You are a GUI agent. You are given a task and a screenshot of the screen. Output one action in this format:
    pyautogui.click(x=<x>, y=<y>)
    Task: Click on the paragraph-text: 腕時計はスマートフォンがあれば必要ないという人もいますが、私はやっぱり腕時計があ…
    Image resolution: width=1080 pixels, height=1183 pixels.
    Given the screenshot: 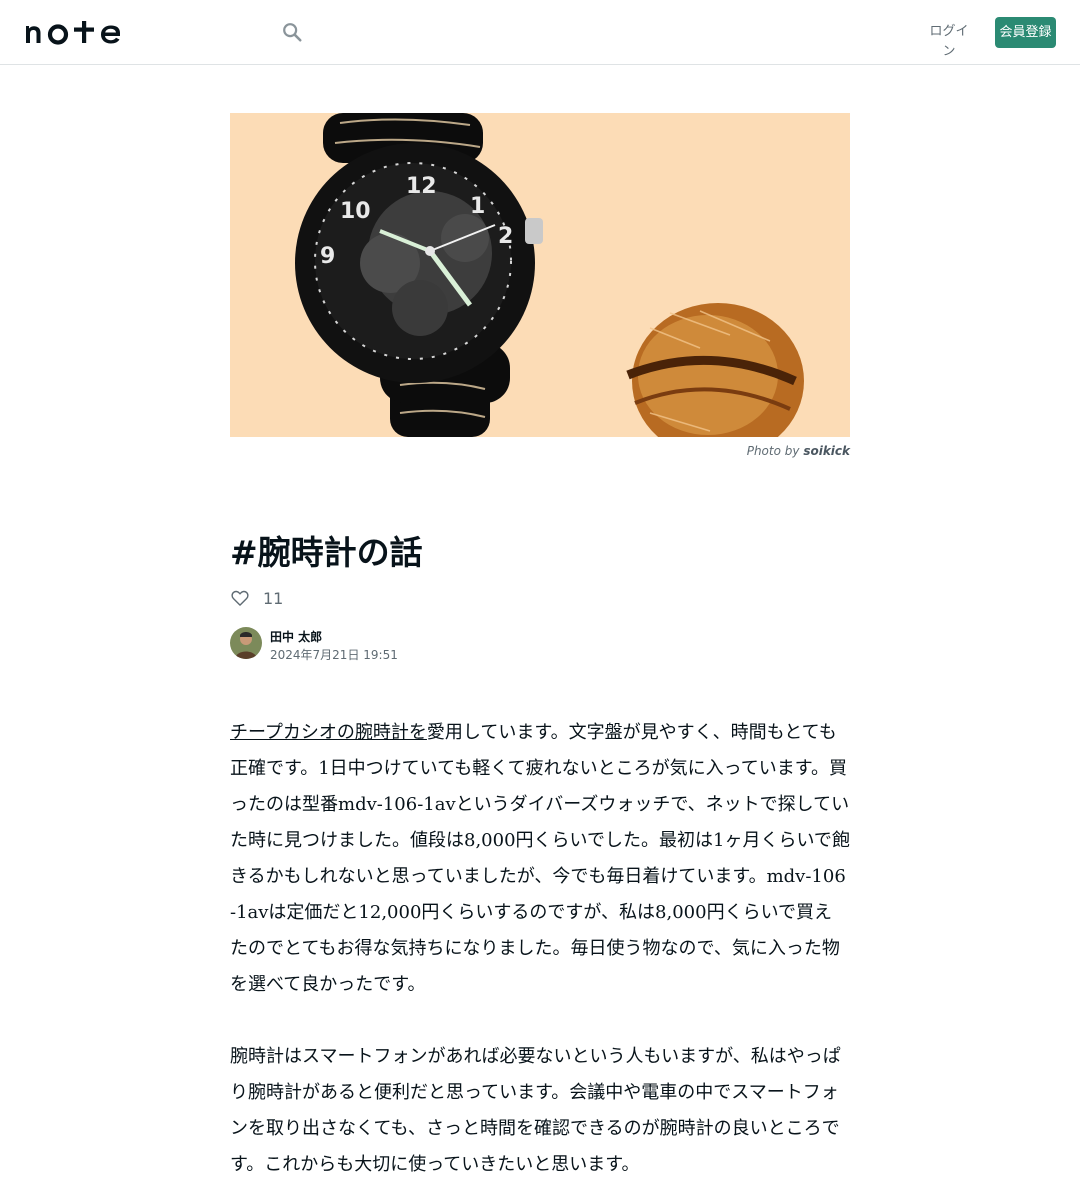 What is the action you would take?
    pyautogui.click(x=535, y=1110)
    